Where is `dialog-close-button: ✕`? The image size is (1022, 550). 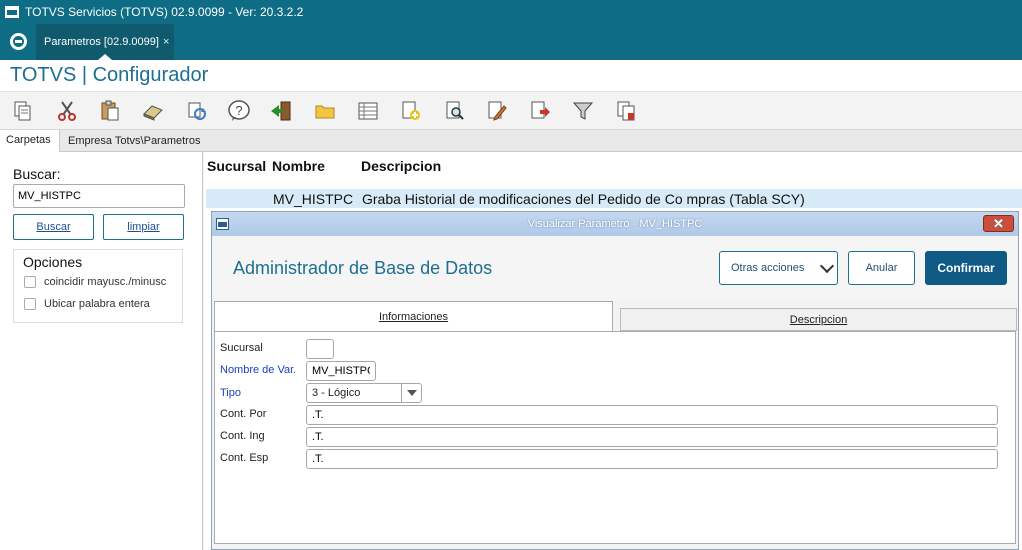
dialog-close-button: ✕ is located at coordinates (998, 223).